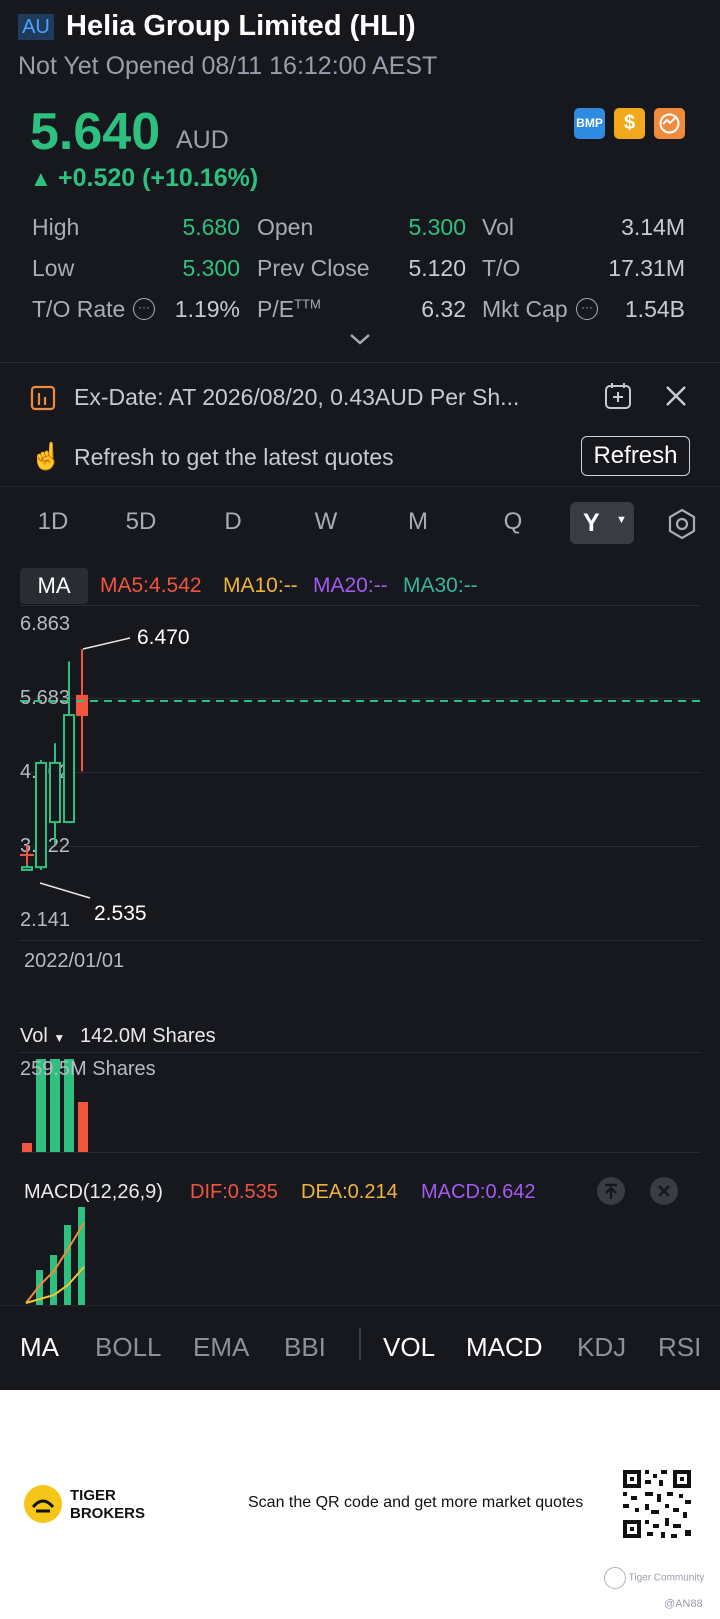 Image resolution: width=720 pixels, height=1619 pixels. I want to click on tab-macd: MACD, so click(504, 1347).